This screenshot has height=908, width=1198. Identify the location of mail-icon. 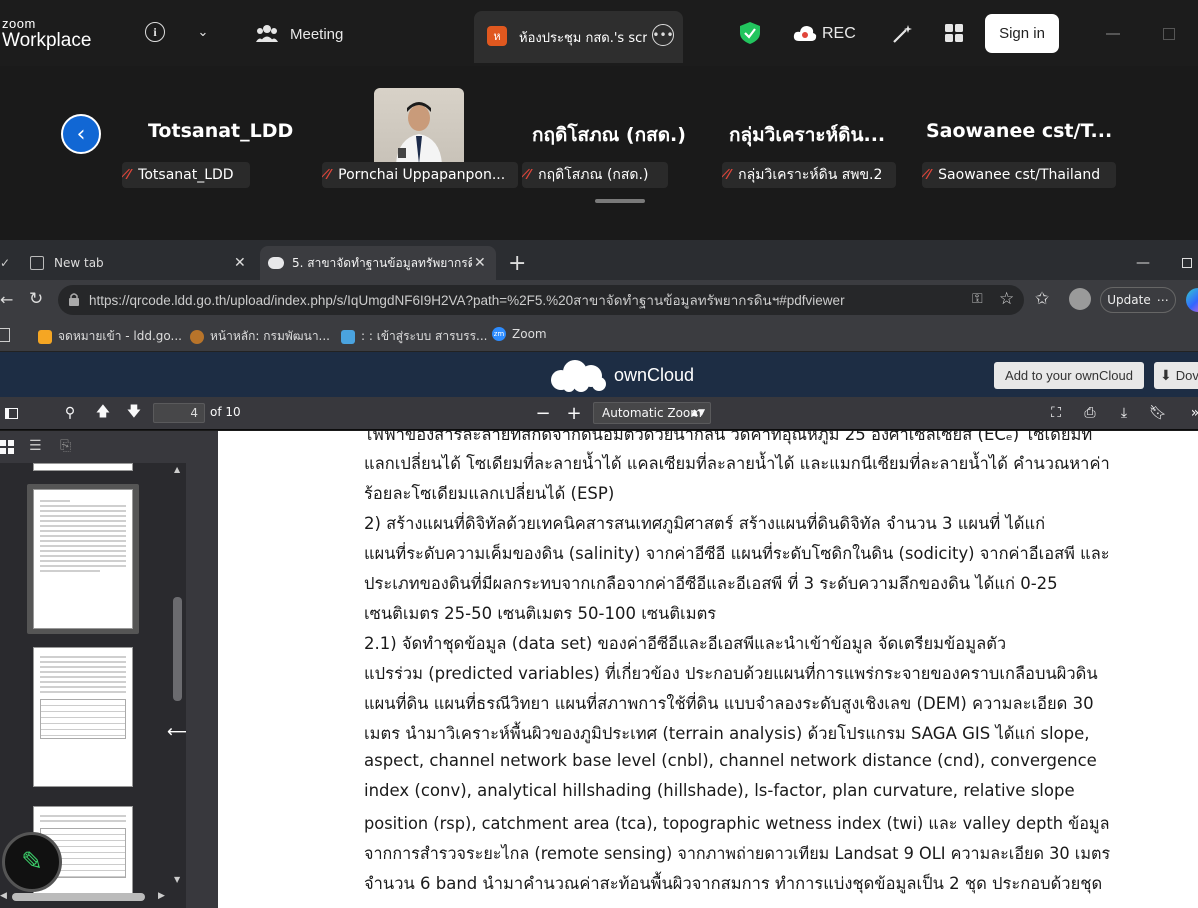
(45, 336).